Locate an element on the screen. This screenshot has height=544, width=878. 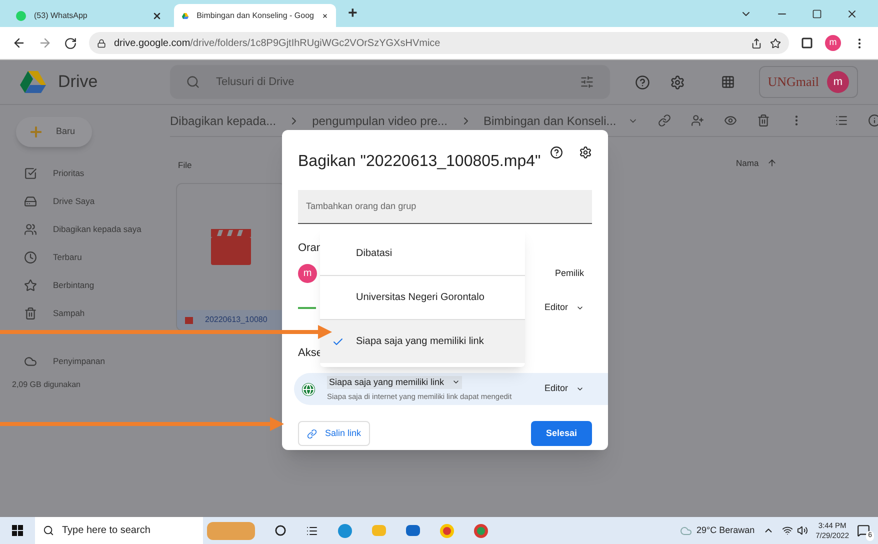
mydrive-icon is located at coordinates (30, 201).